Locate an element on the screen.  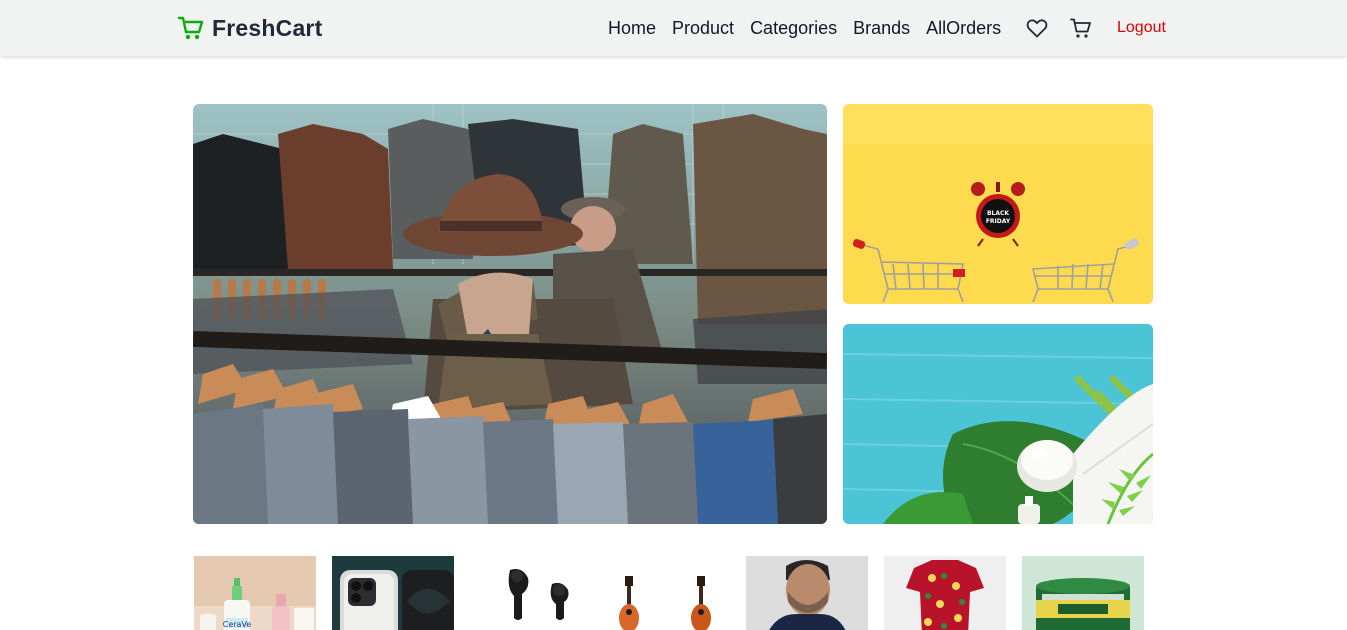
category-thumb-mens-fashion is located at coordinates (807, 593).